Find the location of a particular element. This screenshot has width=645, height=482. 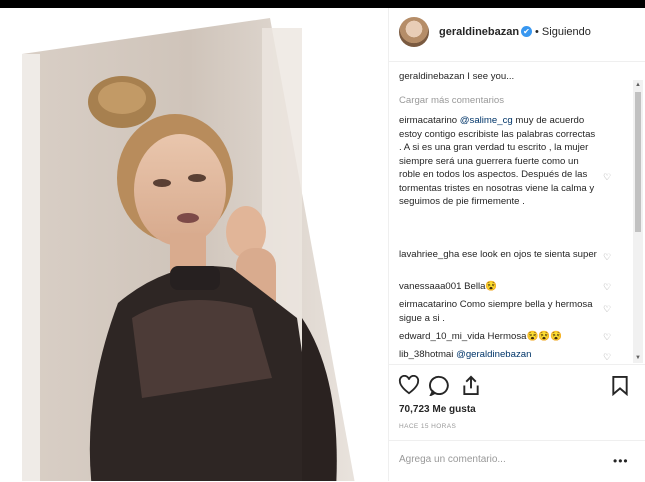

scroll-up-icon: ▲ is located at coordinates (638, 85).